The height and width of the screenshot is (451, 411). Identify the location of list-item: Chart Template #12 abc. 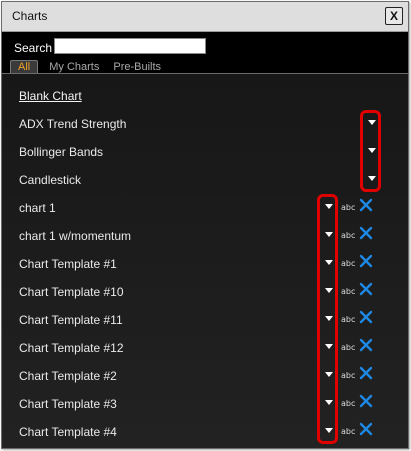
(205, 348).